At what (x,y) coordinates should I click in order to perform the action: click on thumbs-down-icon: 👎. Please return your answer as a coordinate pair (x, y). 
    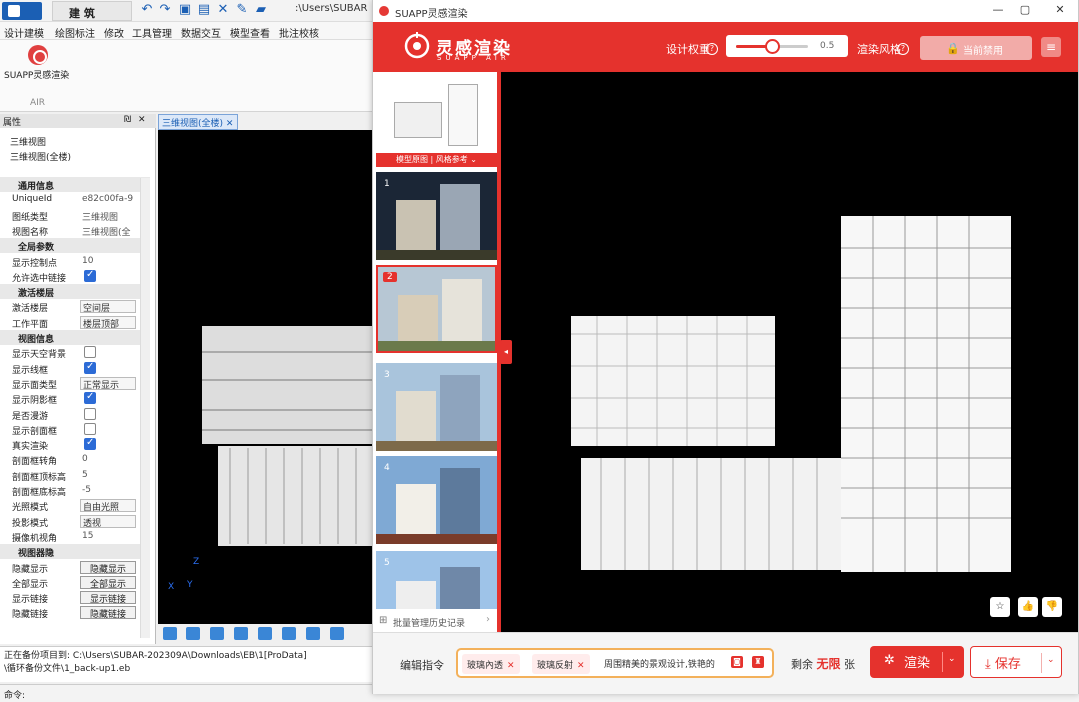
    Looking at the image, I should click on (1052, 607).